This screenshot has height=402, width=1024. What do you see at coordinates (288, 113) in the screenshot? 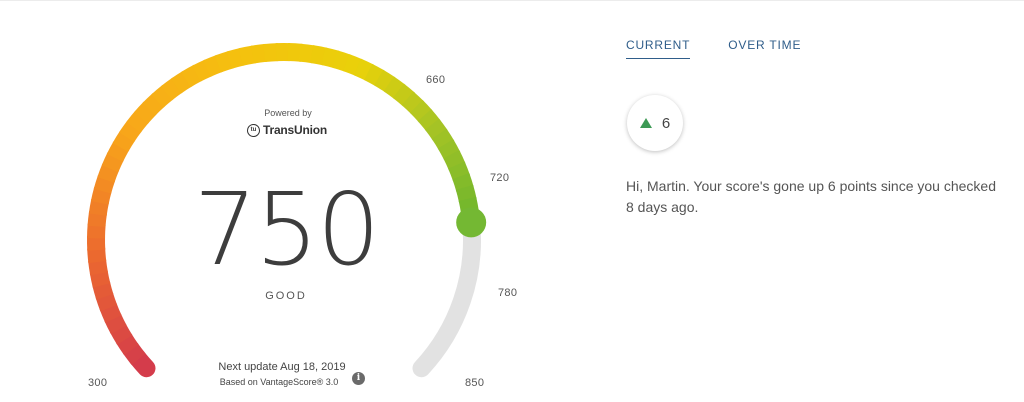
I see `powered-by-label: Powered by` at bounding box center [288, 113].